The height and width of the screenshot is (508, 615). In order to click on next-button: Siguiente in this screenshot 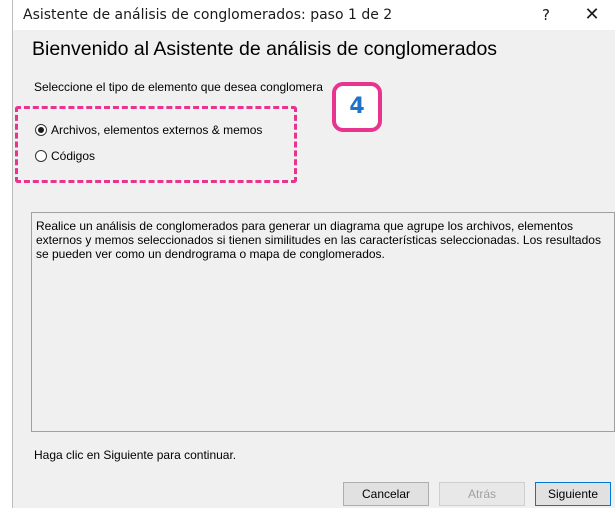, I will do `click(573, 494)`.